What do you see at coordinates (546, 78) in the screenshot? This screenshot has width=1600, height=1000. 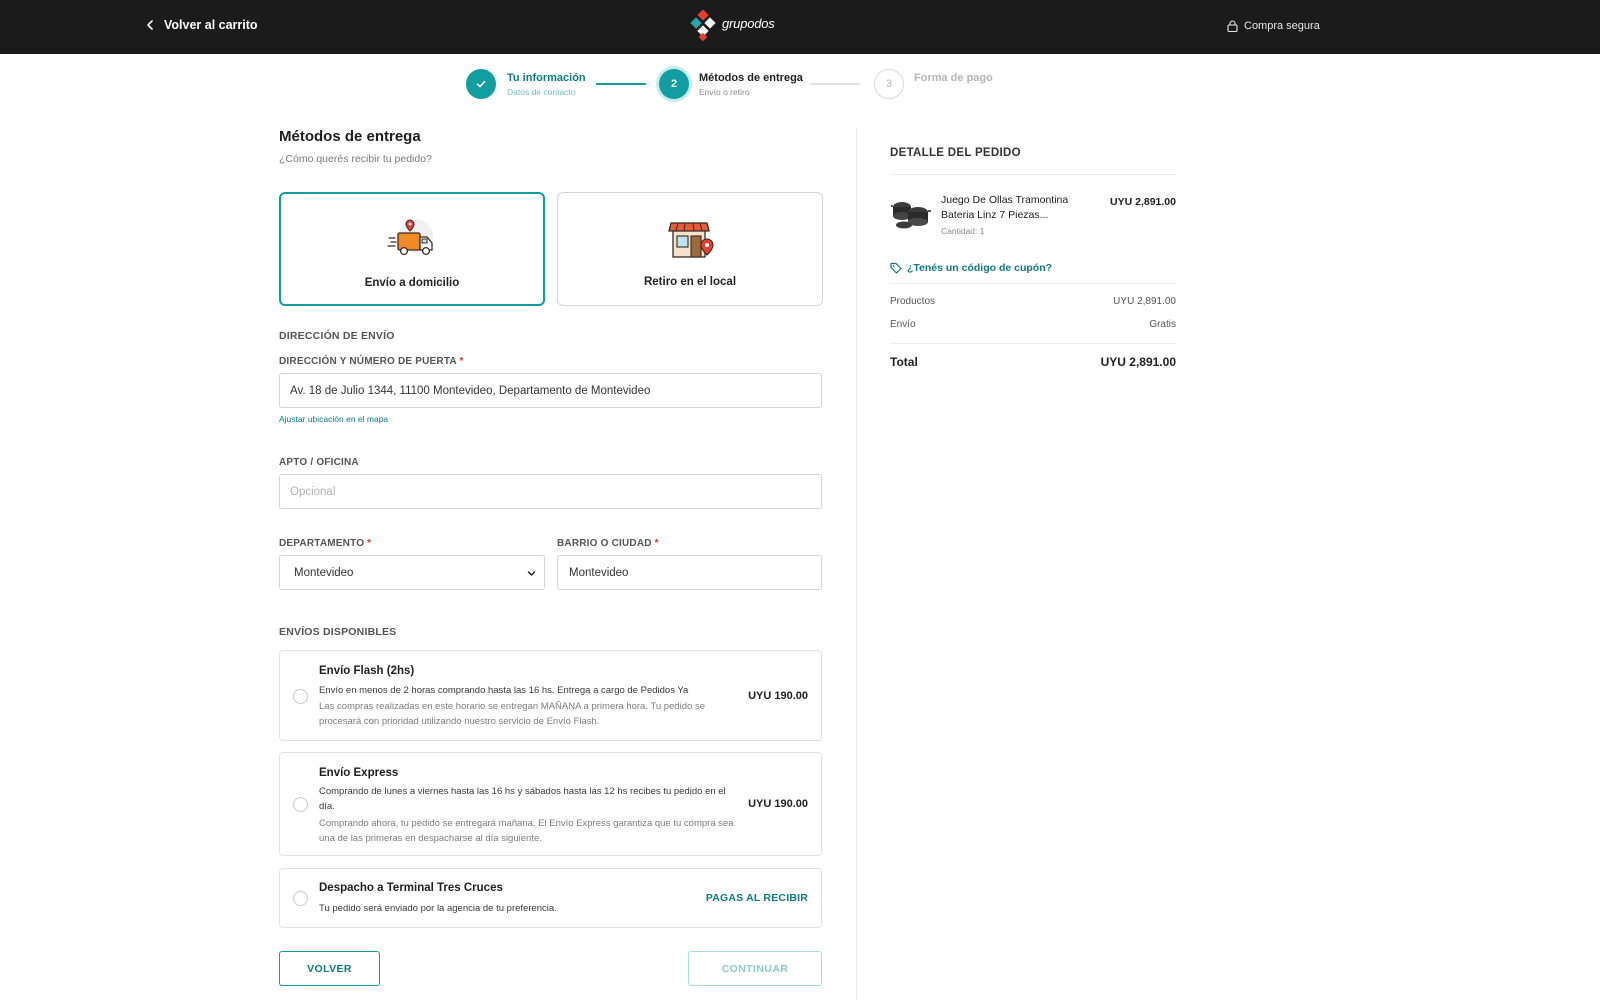 I see `step-1-title: Tu información` at bounding box center [546, 78].